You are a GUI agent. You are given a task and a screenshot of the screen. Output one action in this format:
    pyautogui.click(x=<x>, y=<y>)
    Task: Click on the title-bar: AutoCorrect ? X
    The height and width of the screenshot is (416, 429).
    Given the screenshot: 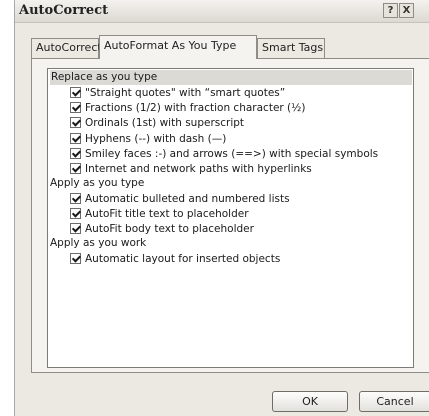 What is the action you would take?
    pyautogui.click(x=222, y=11)
    